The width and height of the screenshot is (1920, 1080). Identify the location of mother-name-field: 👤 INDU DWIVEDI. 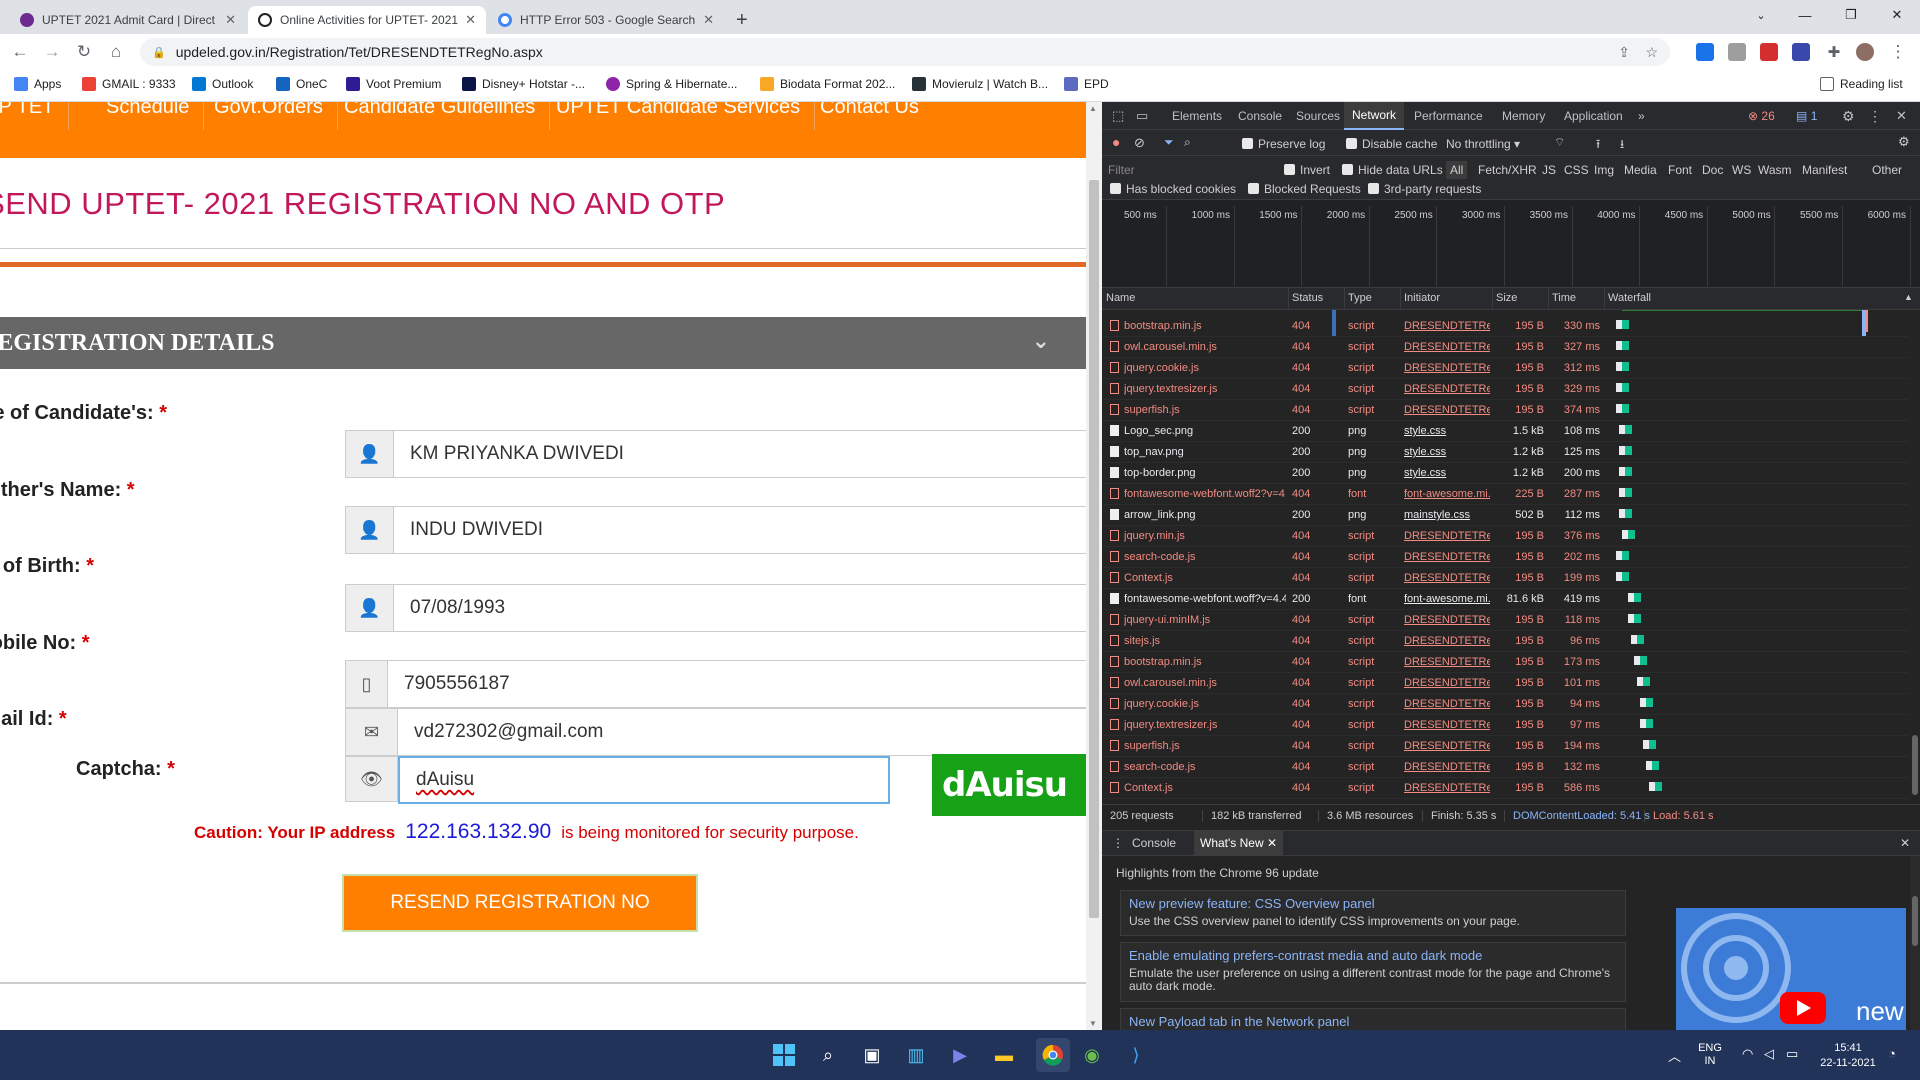
(715, 530).